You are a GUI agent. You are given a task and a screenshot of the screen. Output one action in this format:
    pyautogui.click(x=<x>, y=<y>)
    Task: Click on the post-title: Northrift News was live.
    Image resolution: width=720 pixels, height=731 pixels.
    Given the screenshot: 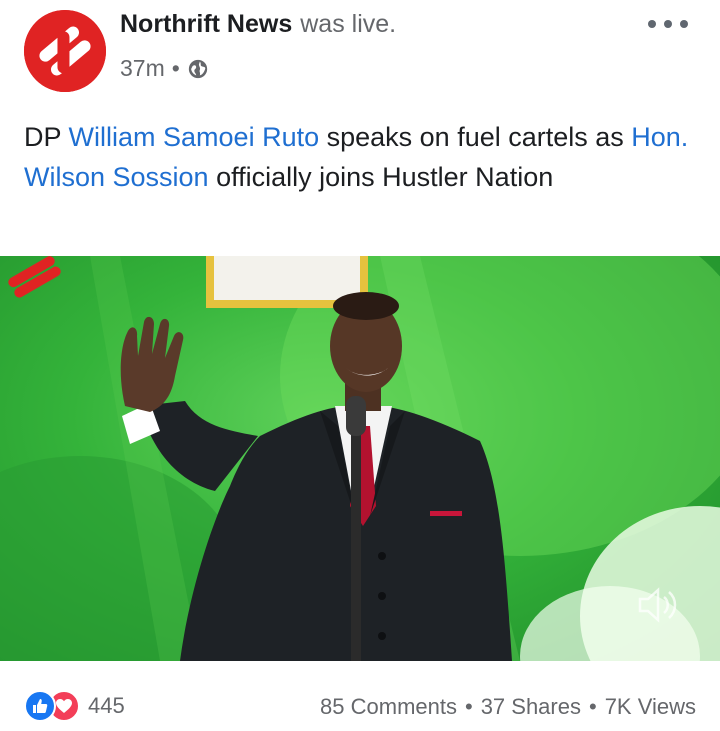 What is the action you would take?
    pyautogui.click(x=258, y=24)
    